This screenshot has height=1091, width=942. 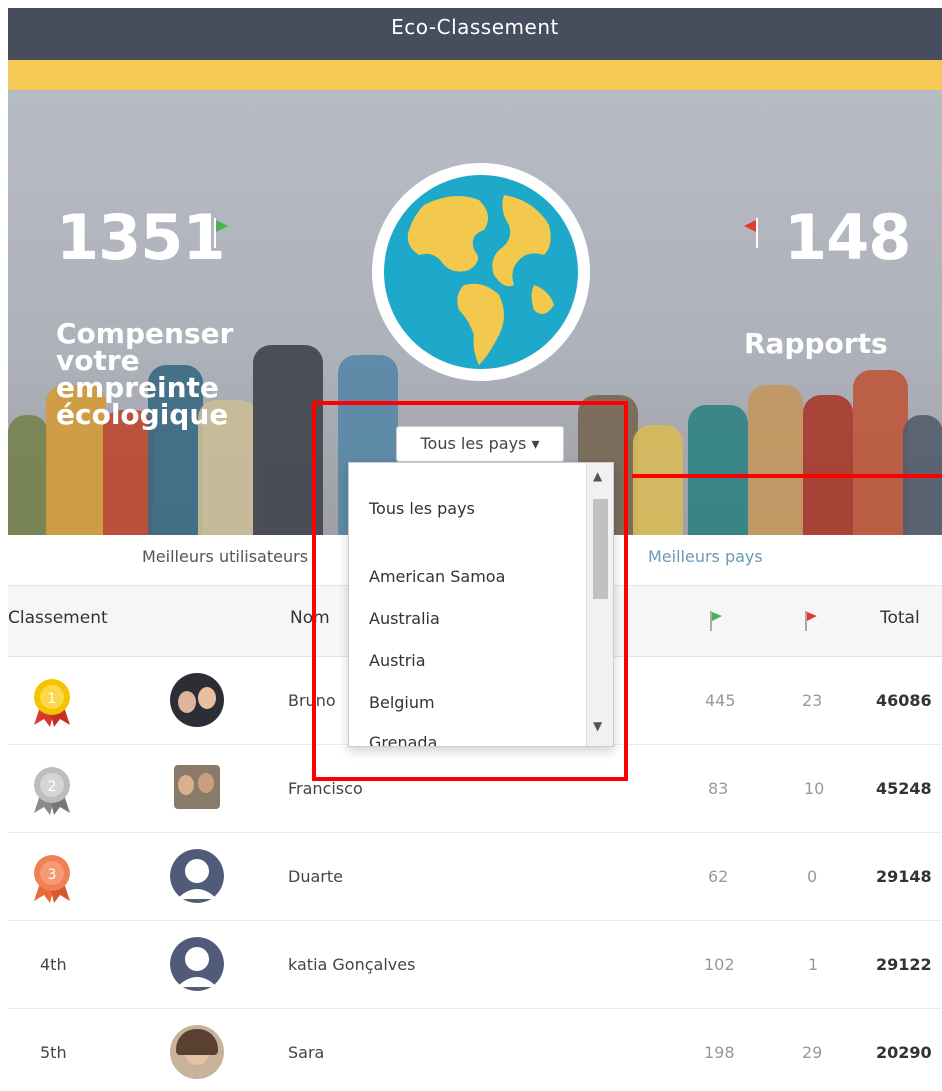 What do you see at coordinates (705, 556) in the screenshot?
I see `tab-best-countries: Meilleurs pays` at bounding box center [705, 556].